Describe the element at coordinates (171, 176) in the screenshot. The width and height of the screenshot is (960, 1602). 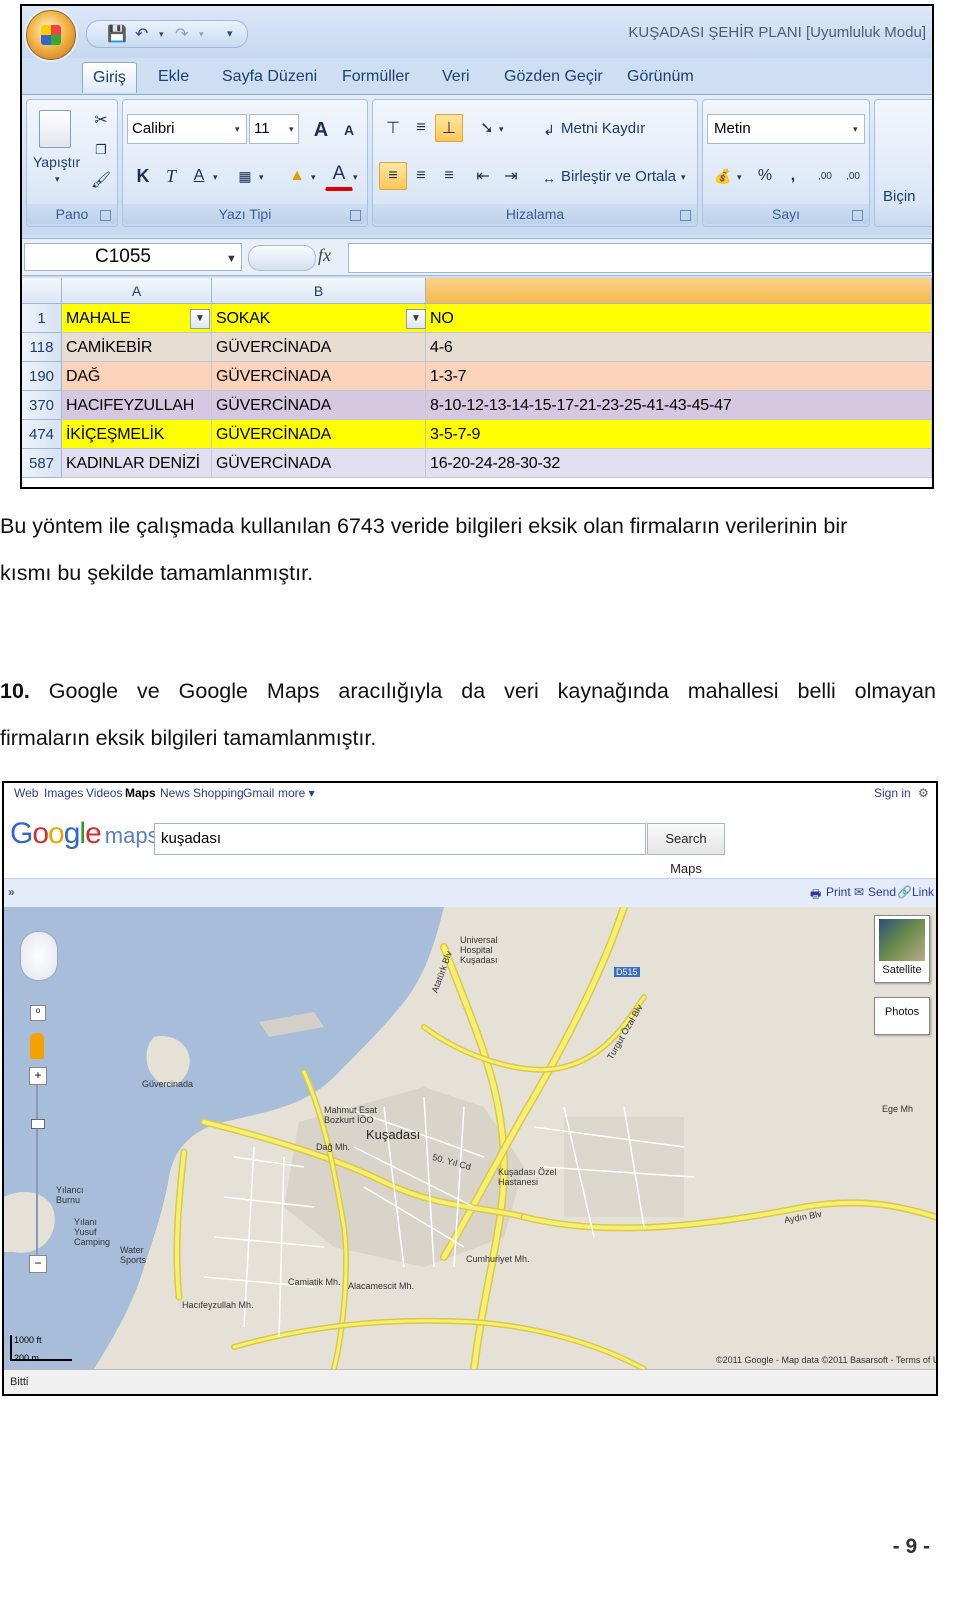
I see `italic-button: T` at that location.